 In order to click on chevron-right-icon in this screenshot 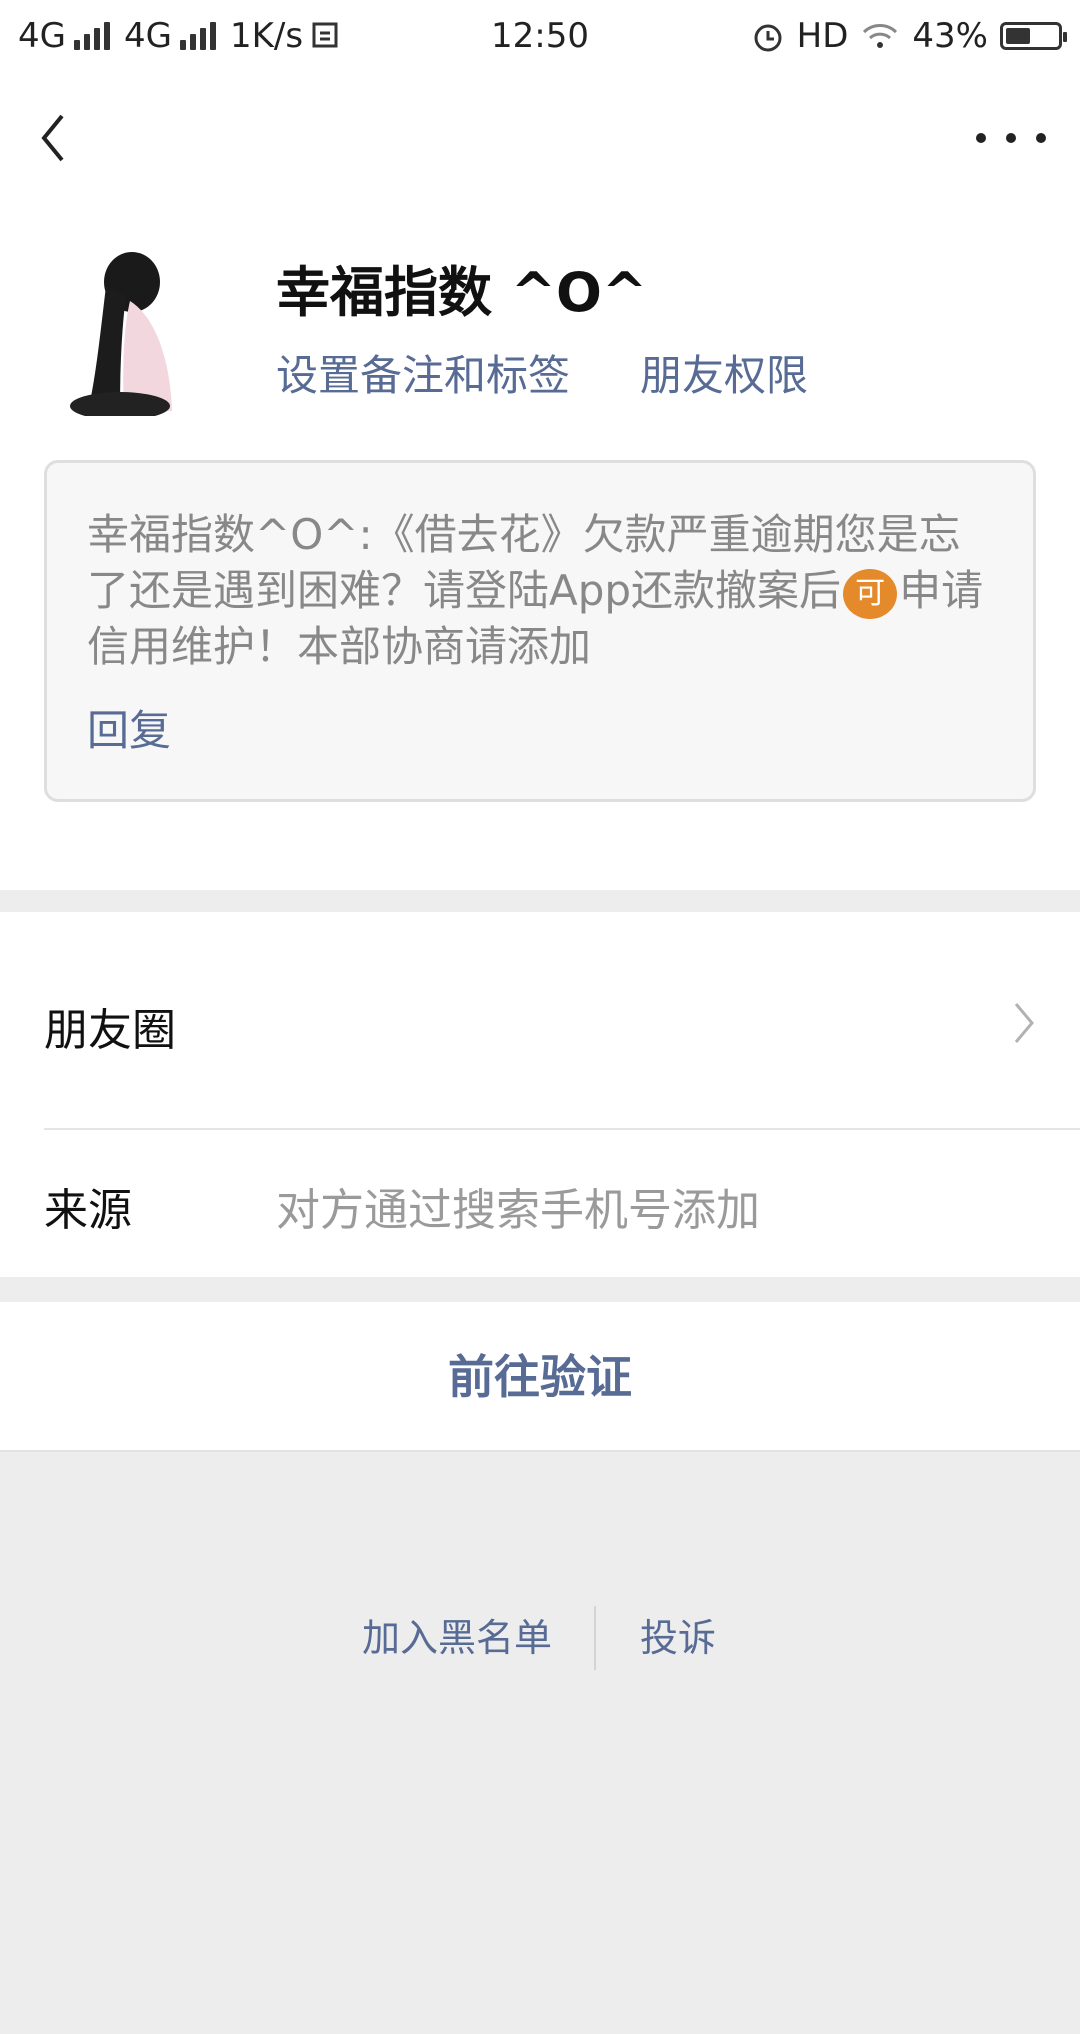, I will do `click(1024, 1023)`.